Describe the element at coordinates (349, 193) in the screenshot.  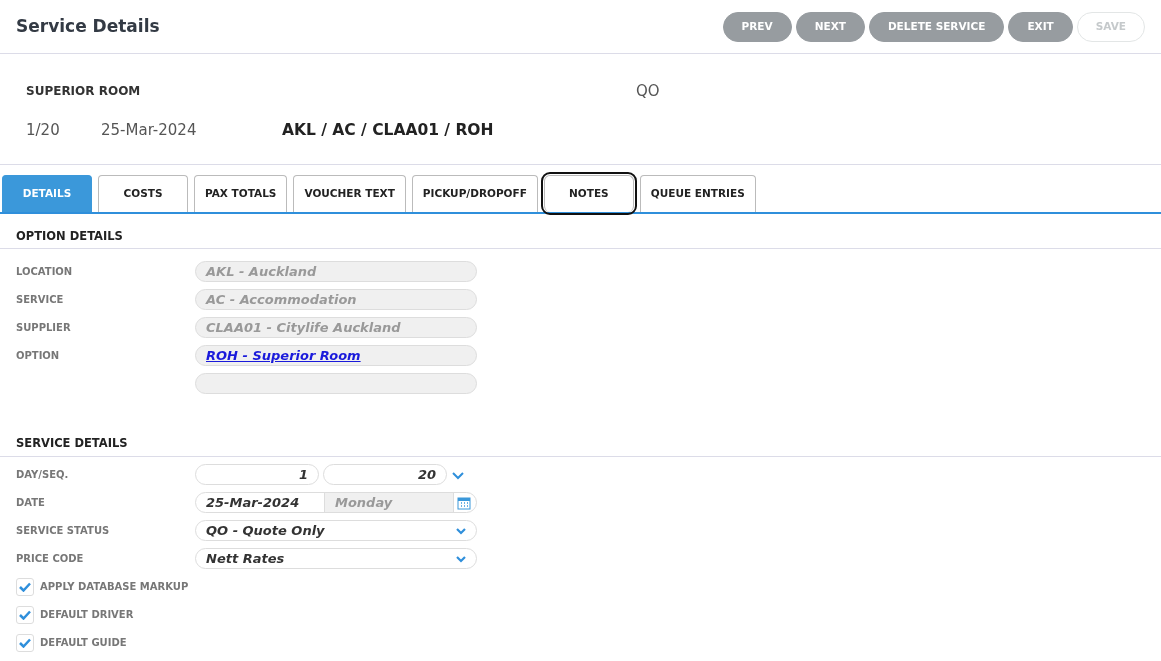
I see `tab: VOUCHER TEXT` at that location.